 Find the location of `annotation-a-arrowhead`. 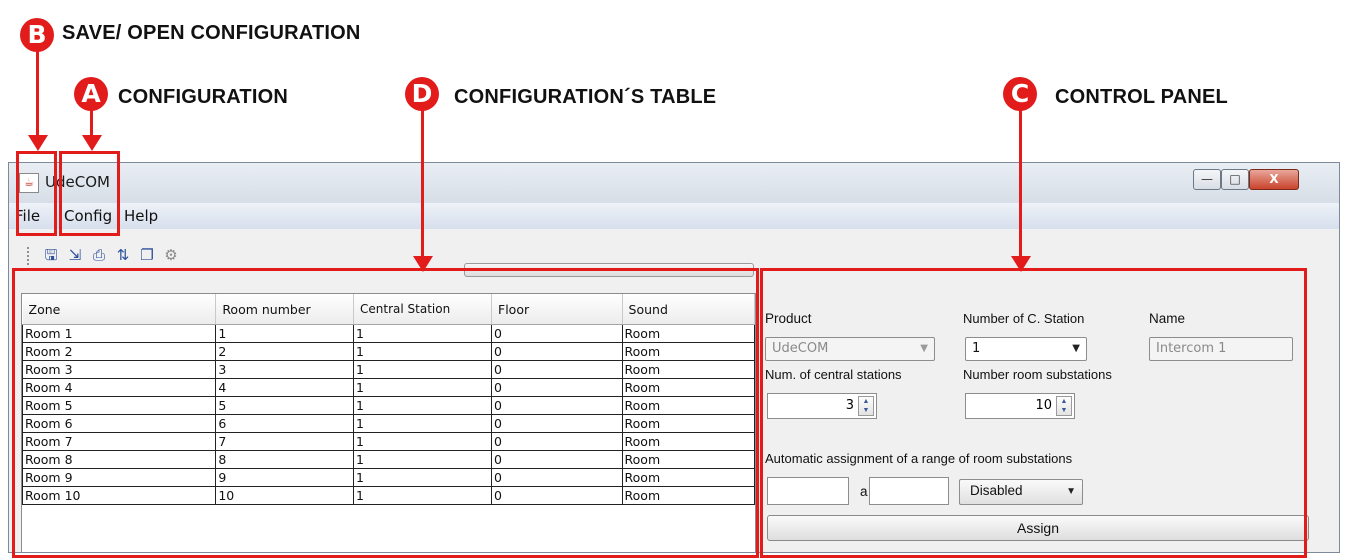

annotation-a-arrowhead is located at coordinates (92, 143).